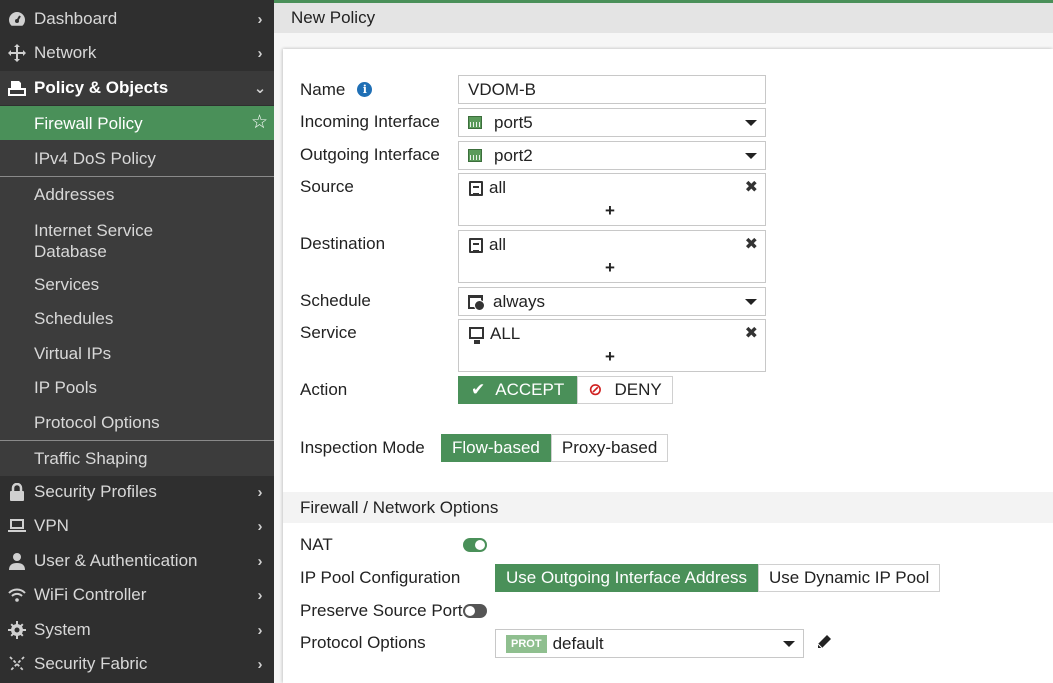 This screenshot has height=683, width=1053. Describe the element at coordinates (475, 545) in the screenshot. I see `nat-toggle` at that location.